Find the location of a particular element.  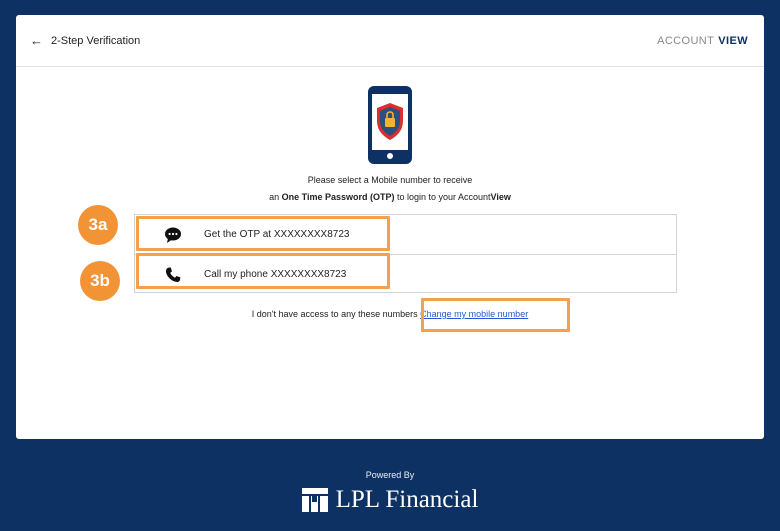

instruction-line-1: Please select a Mobile number to receive is located at coordinates (390, 180).